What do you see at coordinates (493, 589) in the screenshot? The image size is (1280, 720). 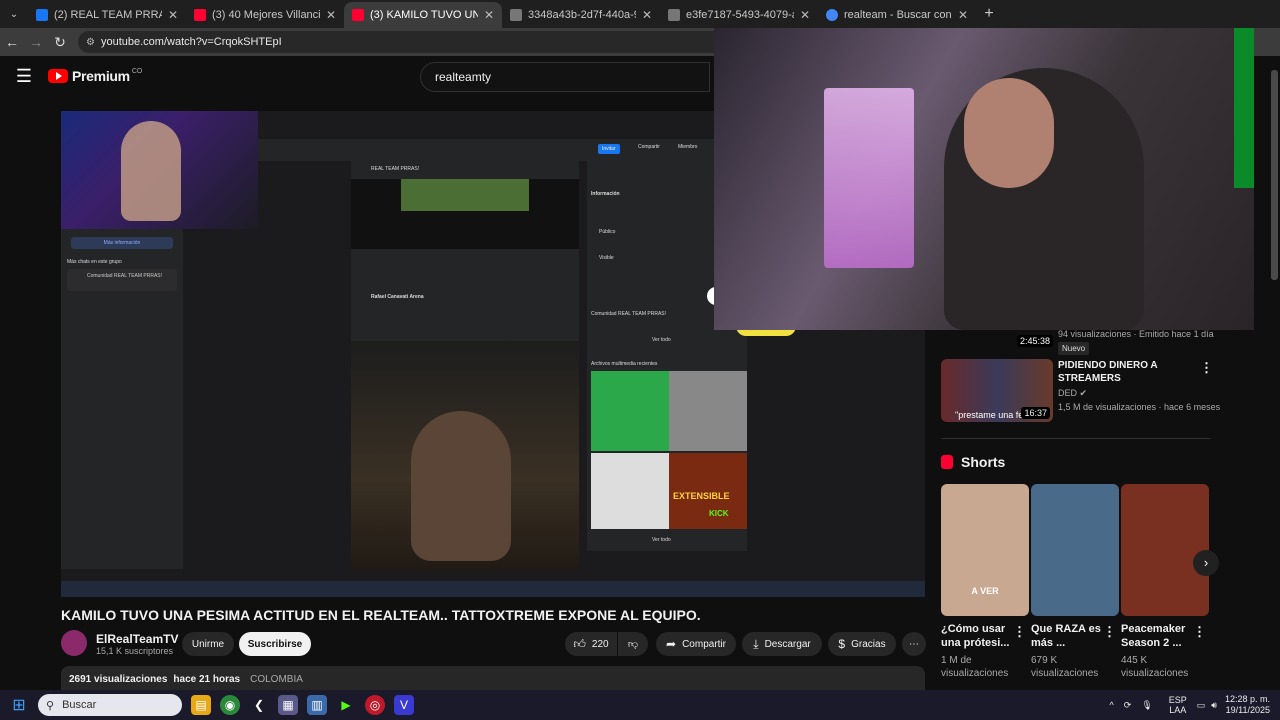 I see `captured-taskbar` at bounding box center [493, 589].